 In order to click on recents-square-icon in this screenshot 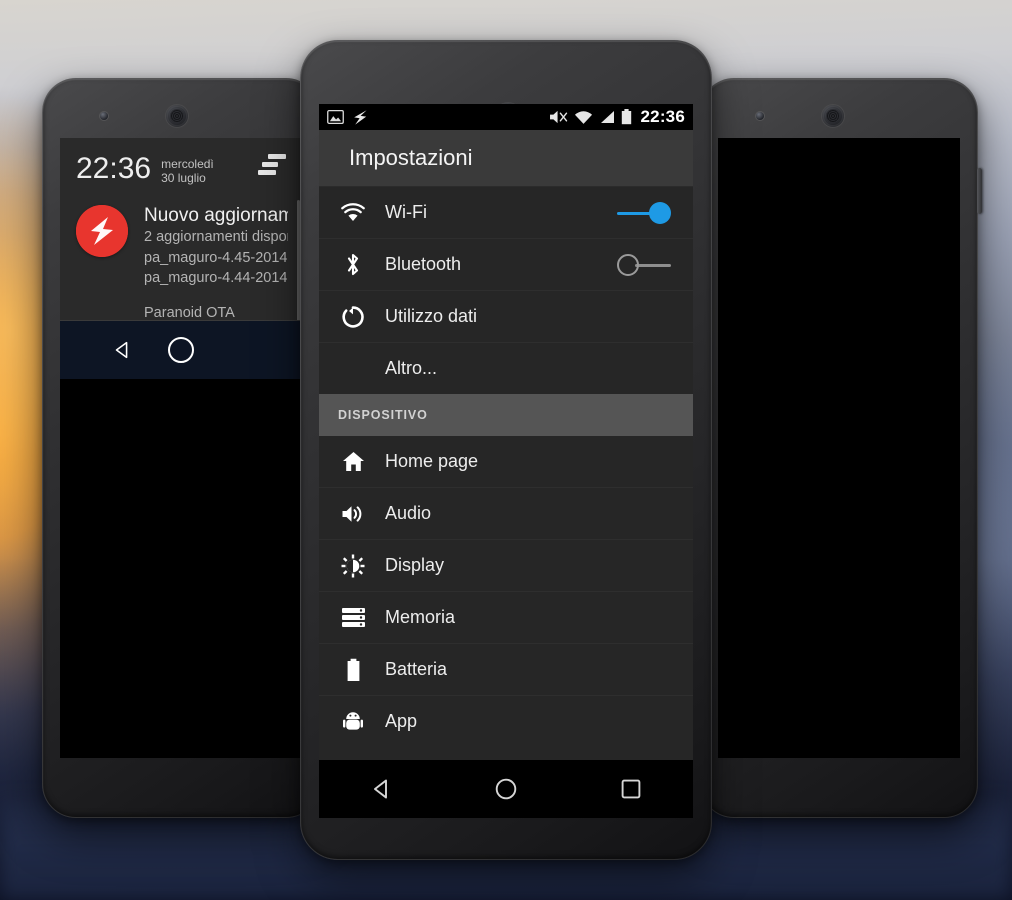, I will do `click(631, 789)`.